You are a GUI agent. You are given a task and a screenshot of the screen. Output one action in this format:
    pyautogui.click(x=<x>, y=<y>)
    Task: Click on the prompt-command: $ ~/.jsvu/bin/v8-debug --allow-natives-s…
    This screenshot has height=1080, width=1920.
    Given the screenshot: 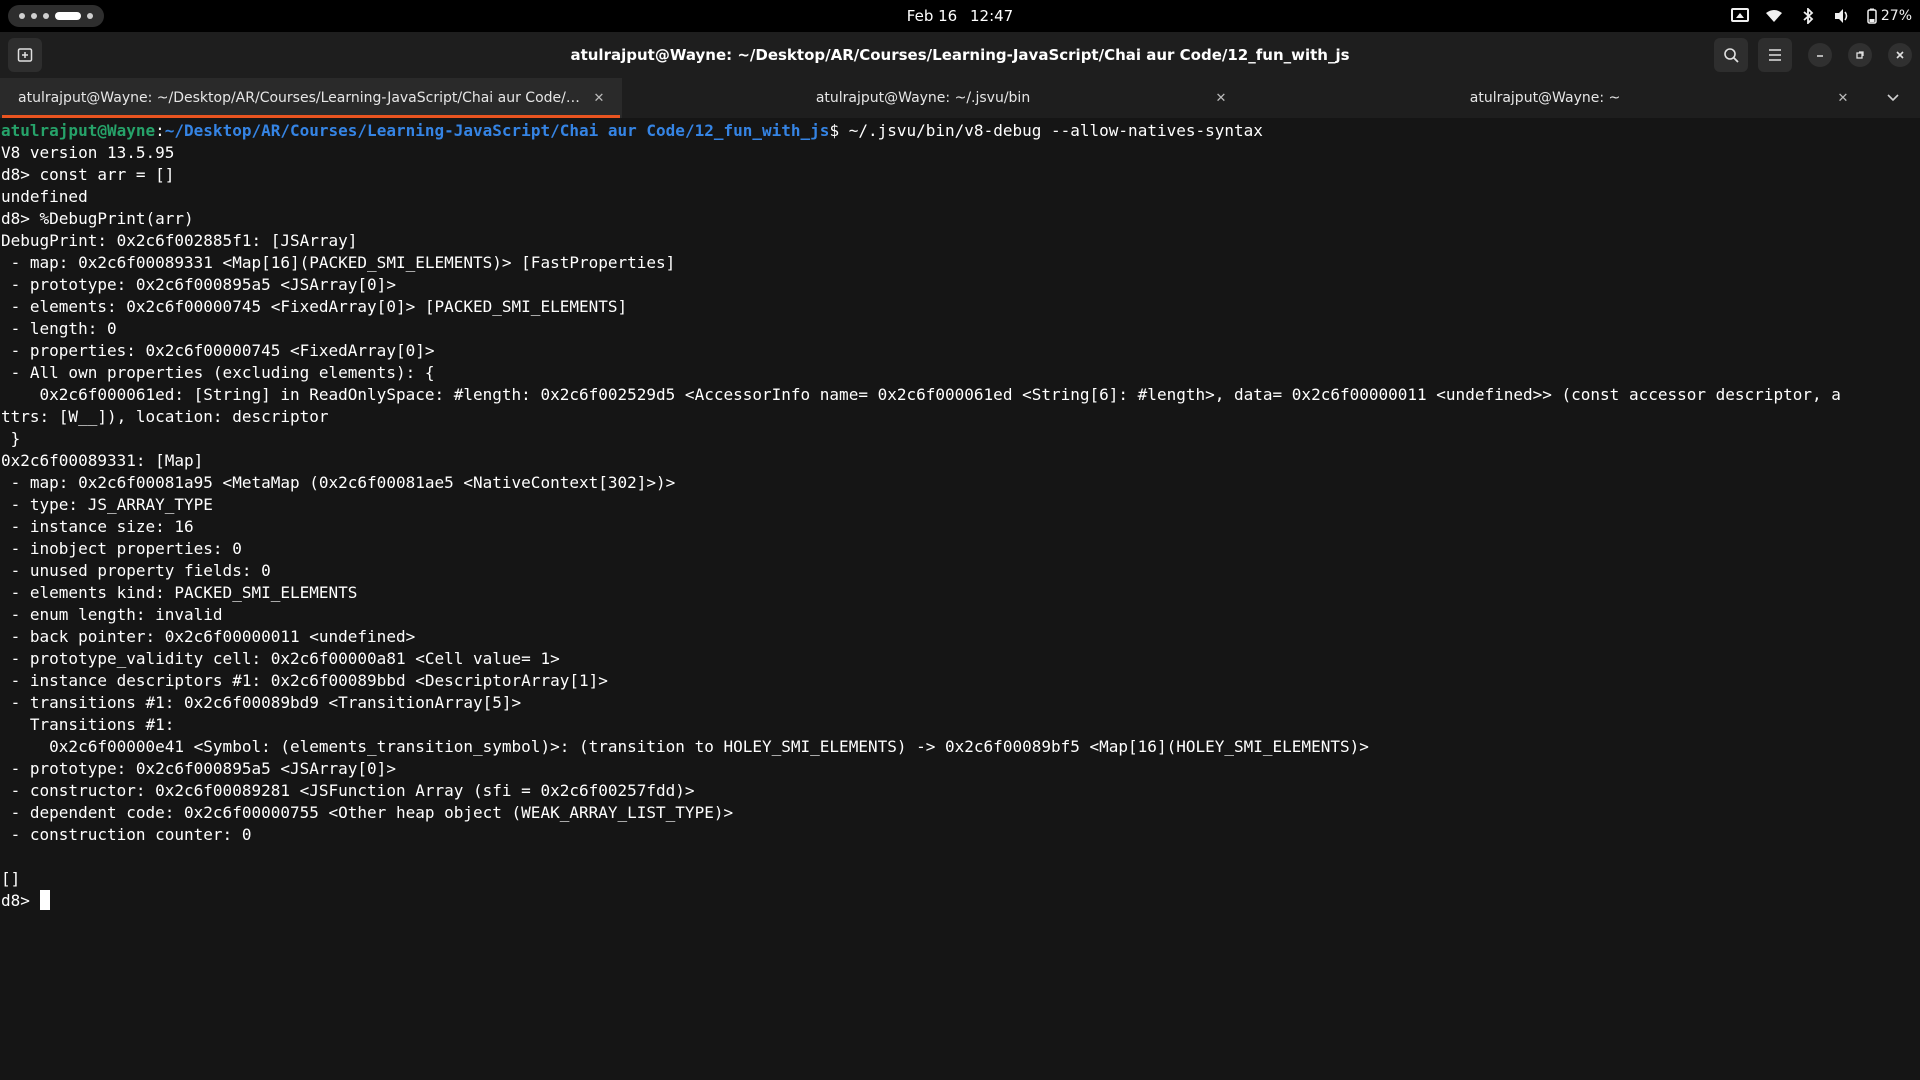 What is the action you would take?
    pyautogui.click(x=1046, y=130)
    